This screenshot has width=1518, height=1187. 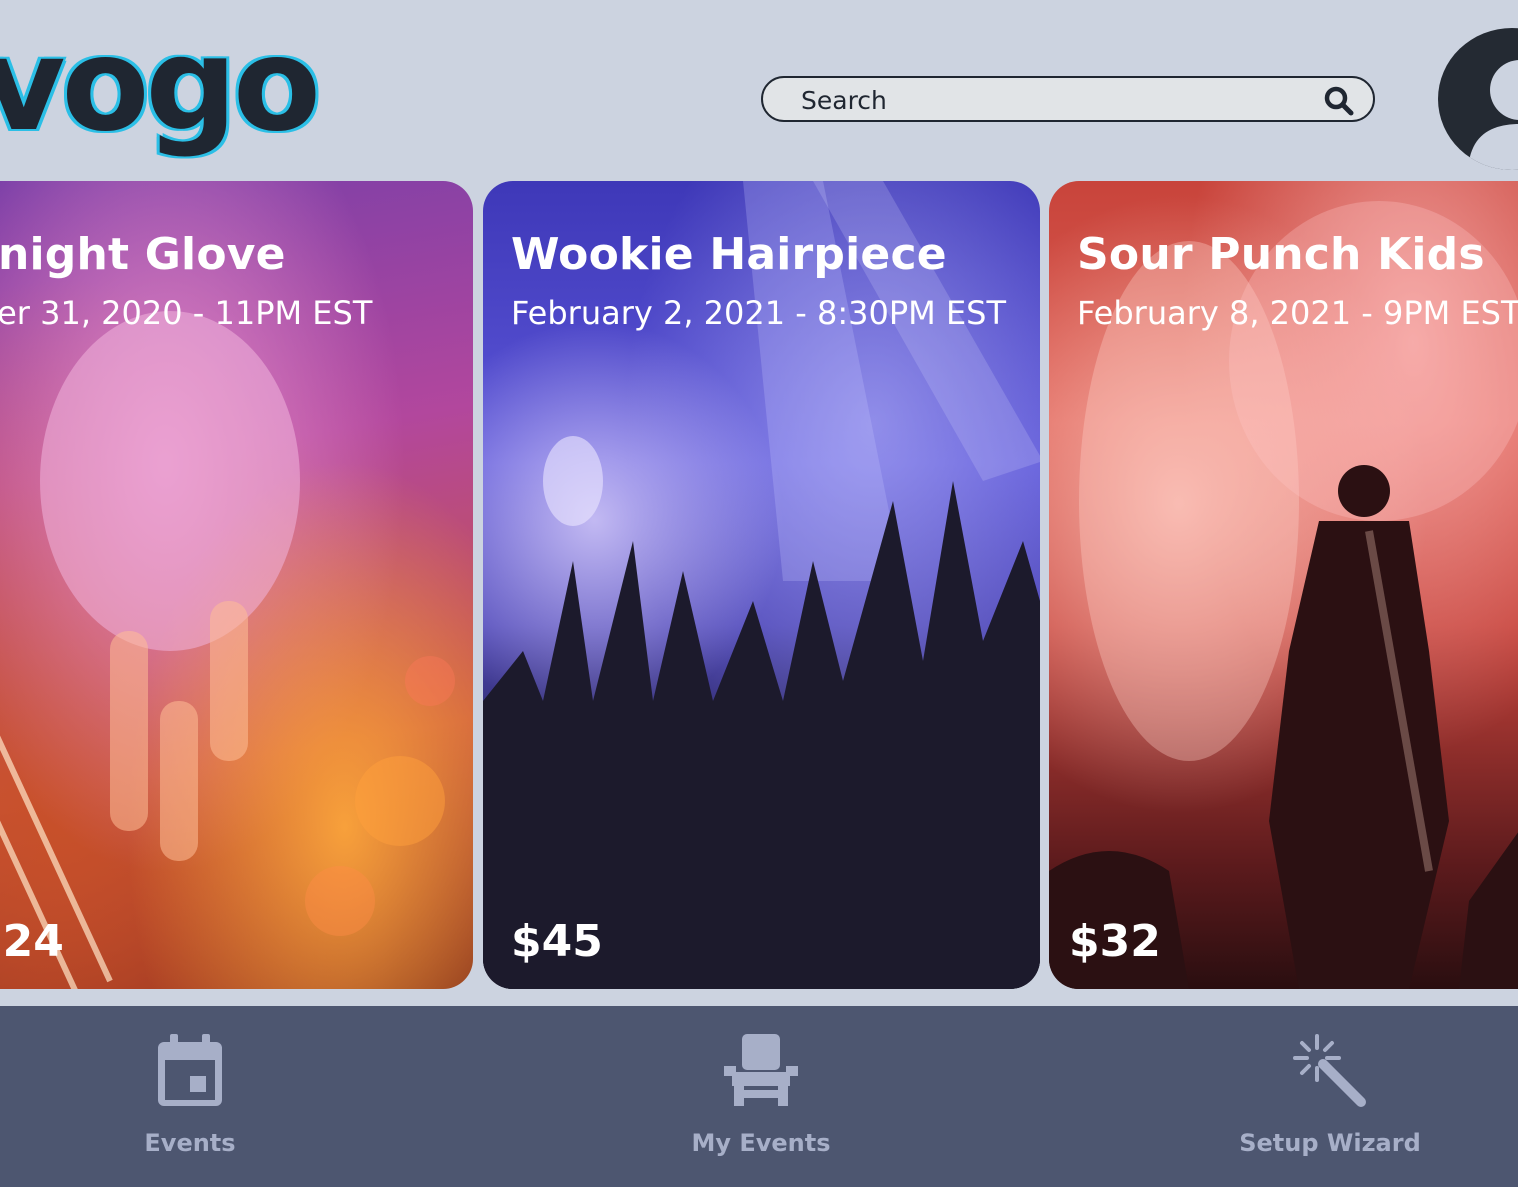 I want to click on nav-label: Events, so click(x=190, y=1143).